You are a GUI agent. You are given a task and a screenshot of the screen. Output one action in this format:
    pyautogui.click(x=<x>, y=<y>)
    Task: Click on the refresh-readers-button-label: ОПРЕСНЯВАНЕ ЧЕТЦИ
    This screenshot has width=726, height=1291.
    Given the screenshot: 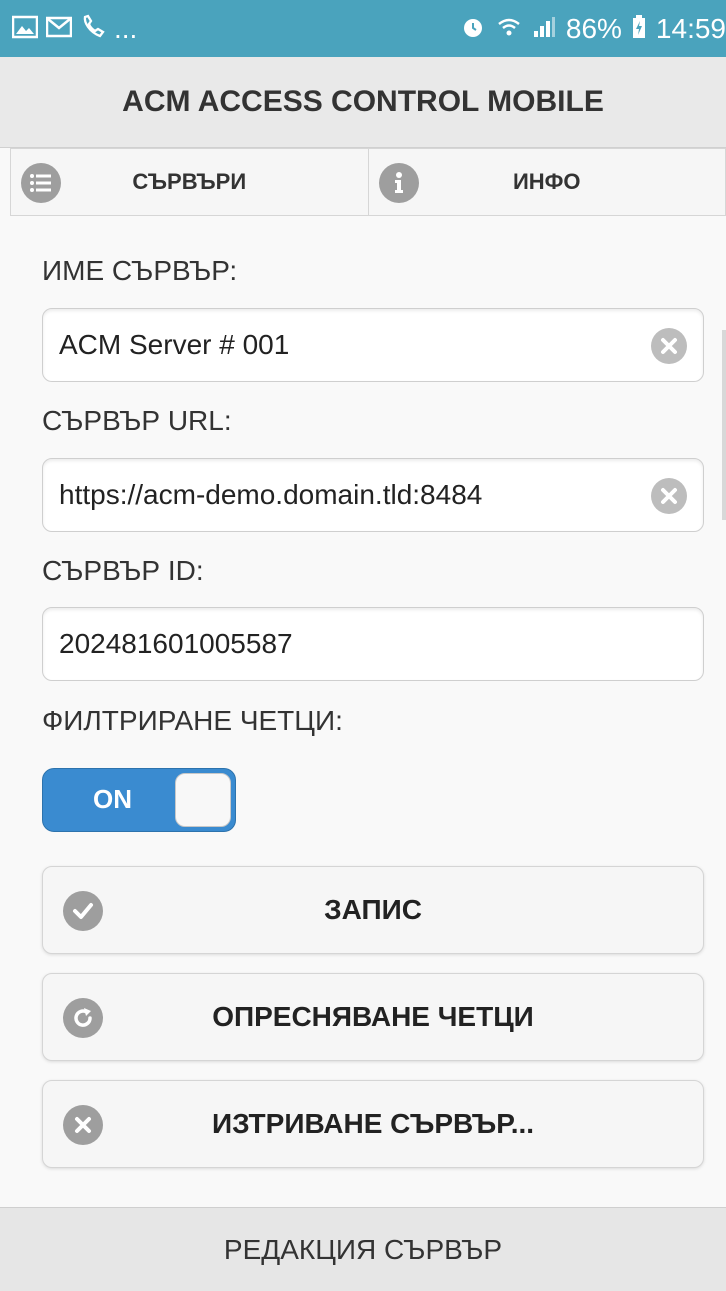 What is the action you would take?
    pyautogui.click(x=373, y=1016)
    